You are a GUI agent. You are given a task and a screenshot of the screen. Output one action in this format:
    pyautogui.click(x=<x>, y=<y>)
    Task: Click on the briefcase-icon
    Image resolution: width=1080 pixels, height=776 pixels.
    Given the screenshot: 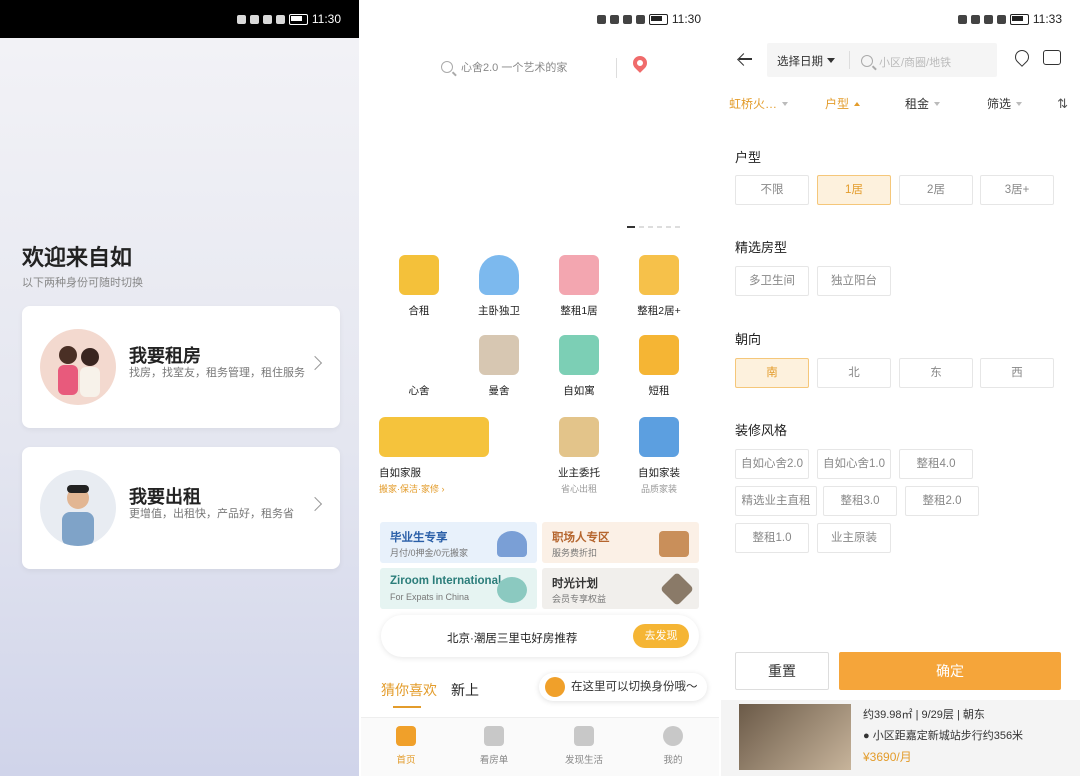 What is the action you would take?
    pyautogui.click(x=674, y=544)
    